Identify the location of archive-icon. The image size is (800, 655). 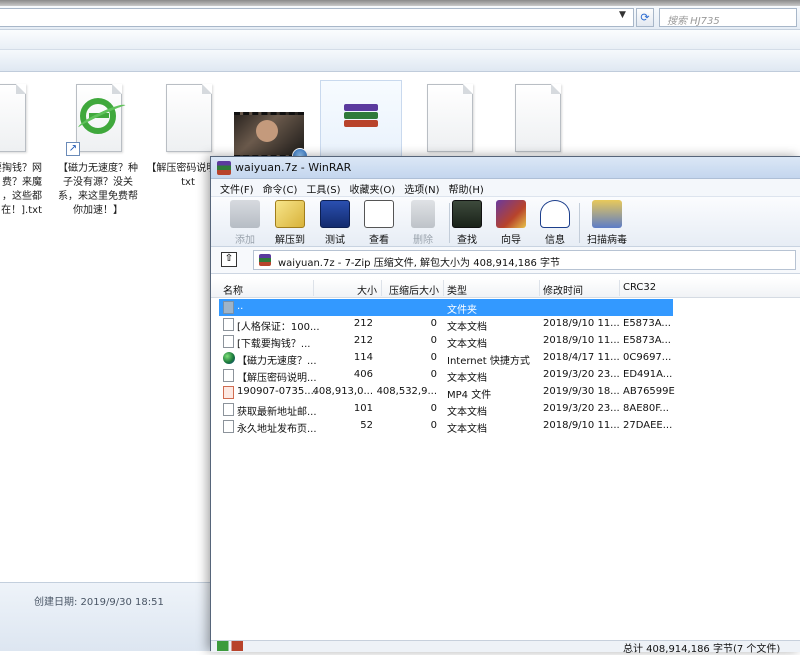
(265, 260).